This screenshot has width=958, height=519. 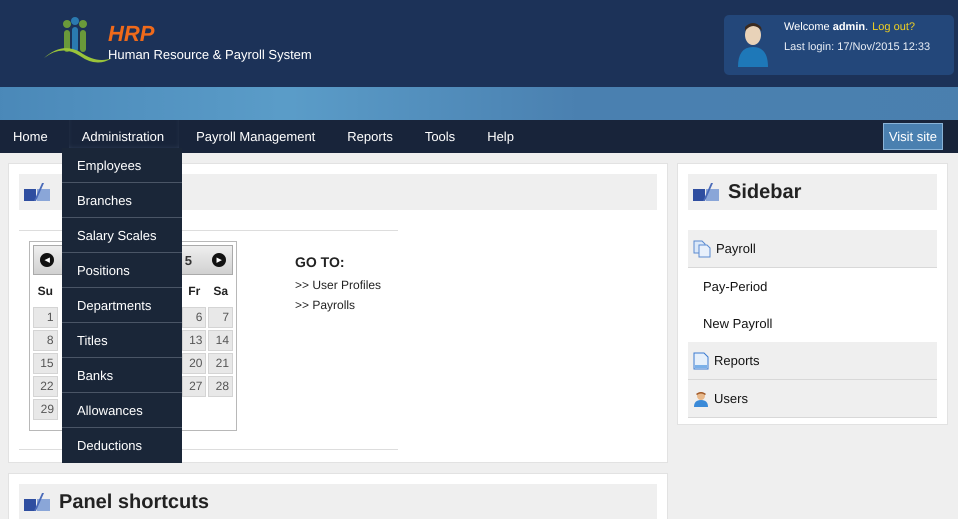 What do you see at coordinates (134, 502) in the screenshot?
I see `panel-title: Panel shortcuts` at bounding box center [134, 502].